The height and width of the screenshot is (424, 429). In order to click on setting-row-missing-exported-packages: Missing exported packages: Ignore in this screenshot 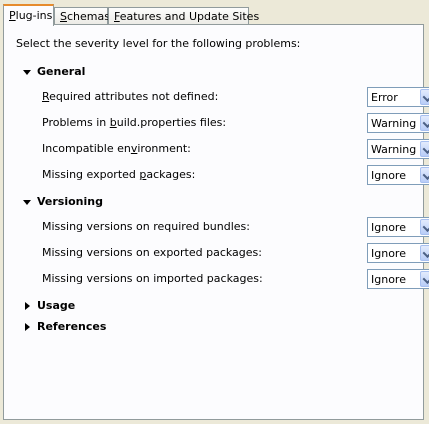, I will do `click(235, 175)`.